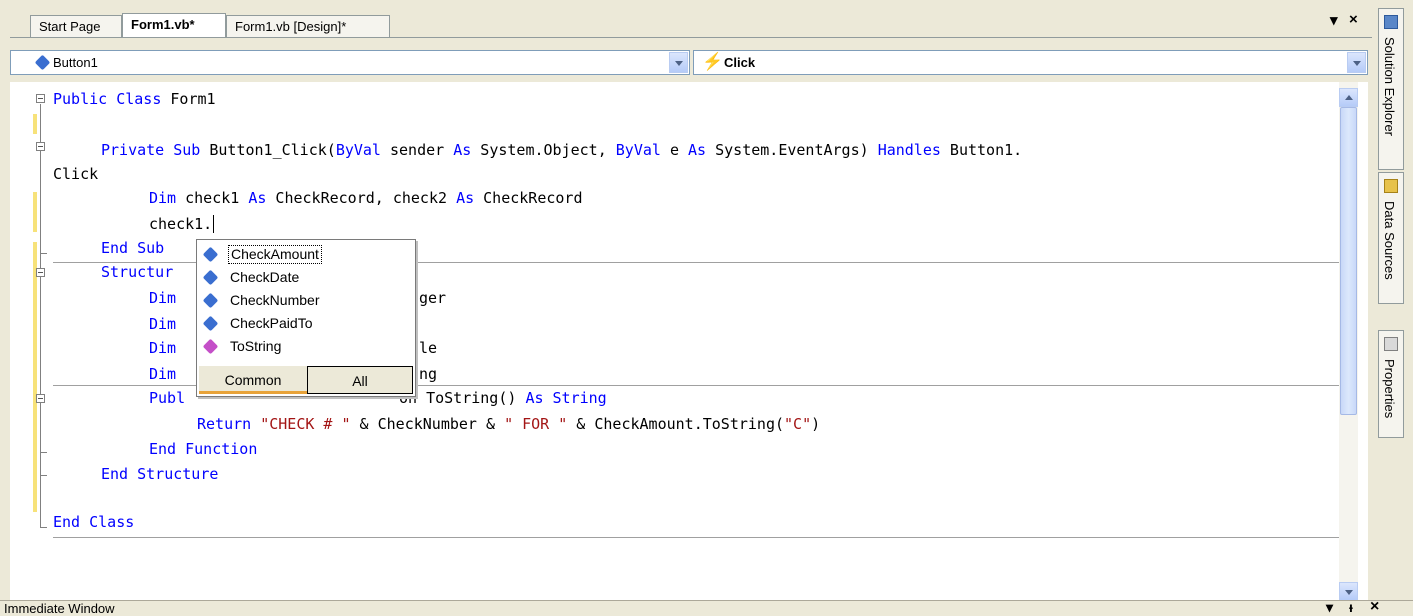 The image size is (1413, 616). Describe the element at coordinates (1353, 19) in the screenshot. I see `close-document-button: ×` at that location.